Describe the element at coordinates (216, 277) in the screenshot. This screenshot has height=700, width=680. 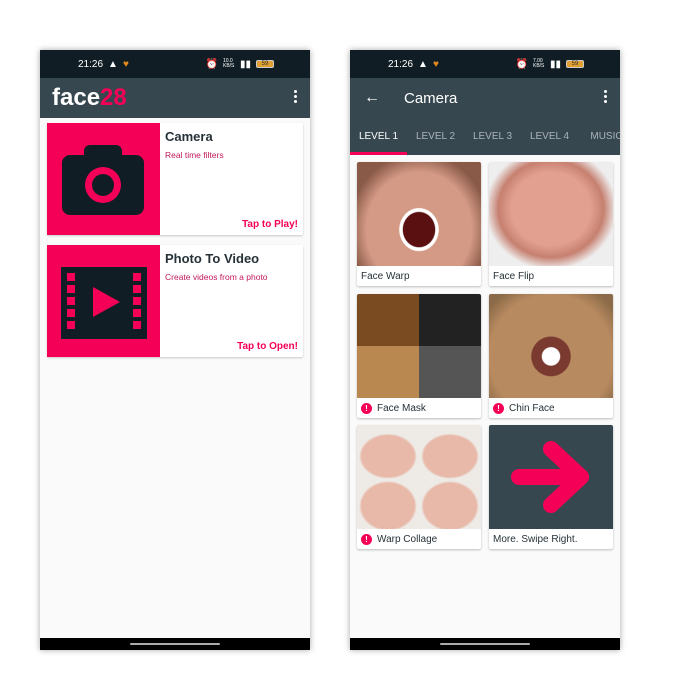
I see `card-subtitle: Create videos from a photo` at that location.